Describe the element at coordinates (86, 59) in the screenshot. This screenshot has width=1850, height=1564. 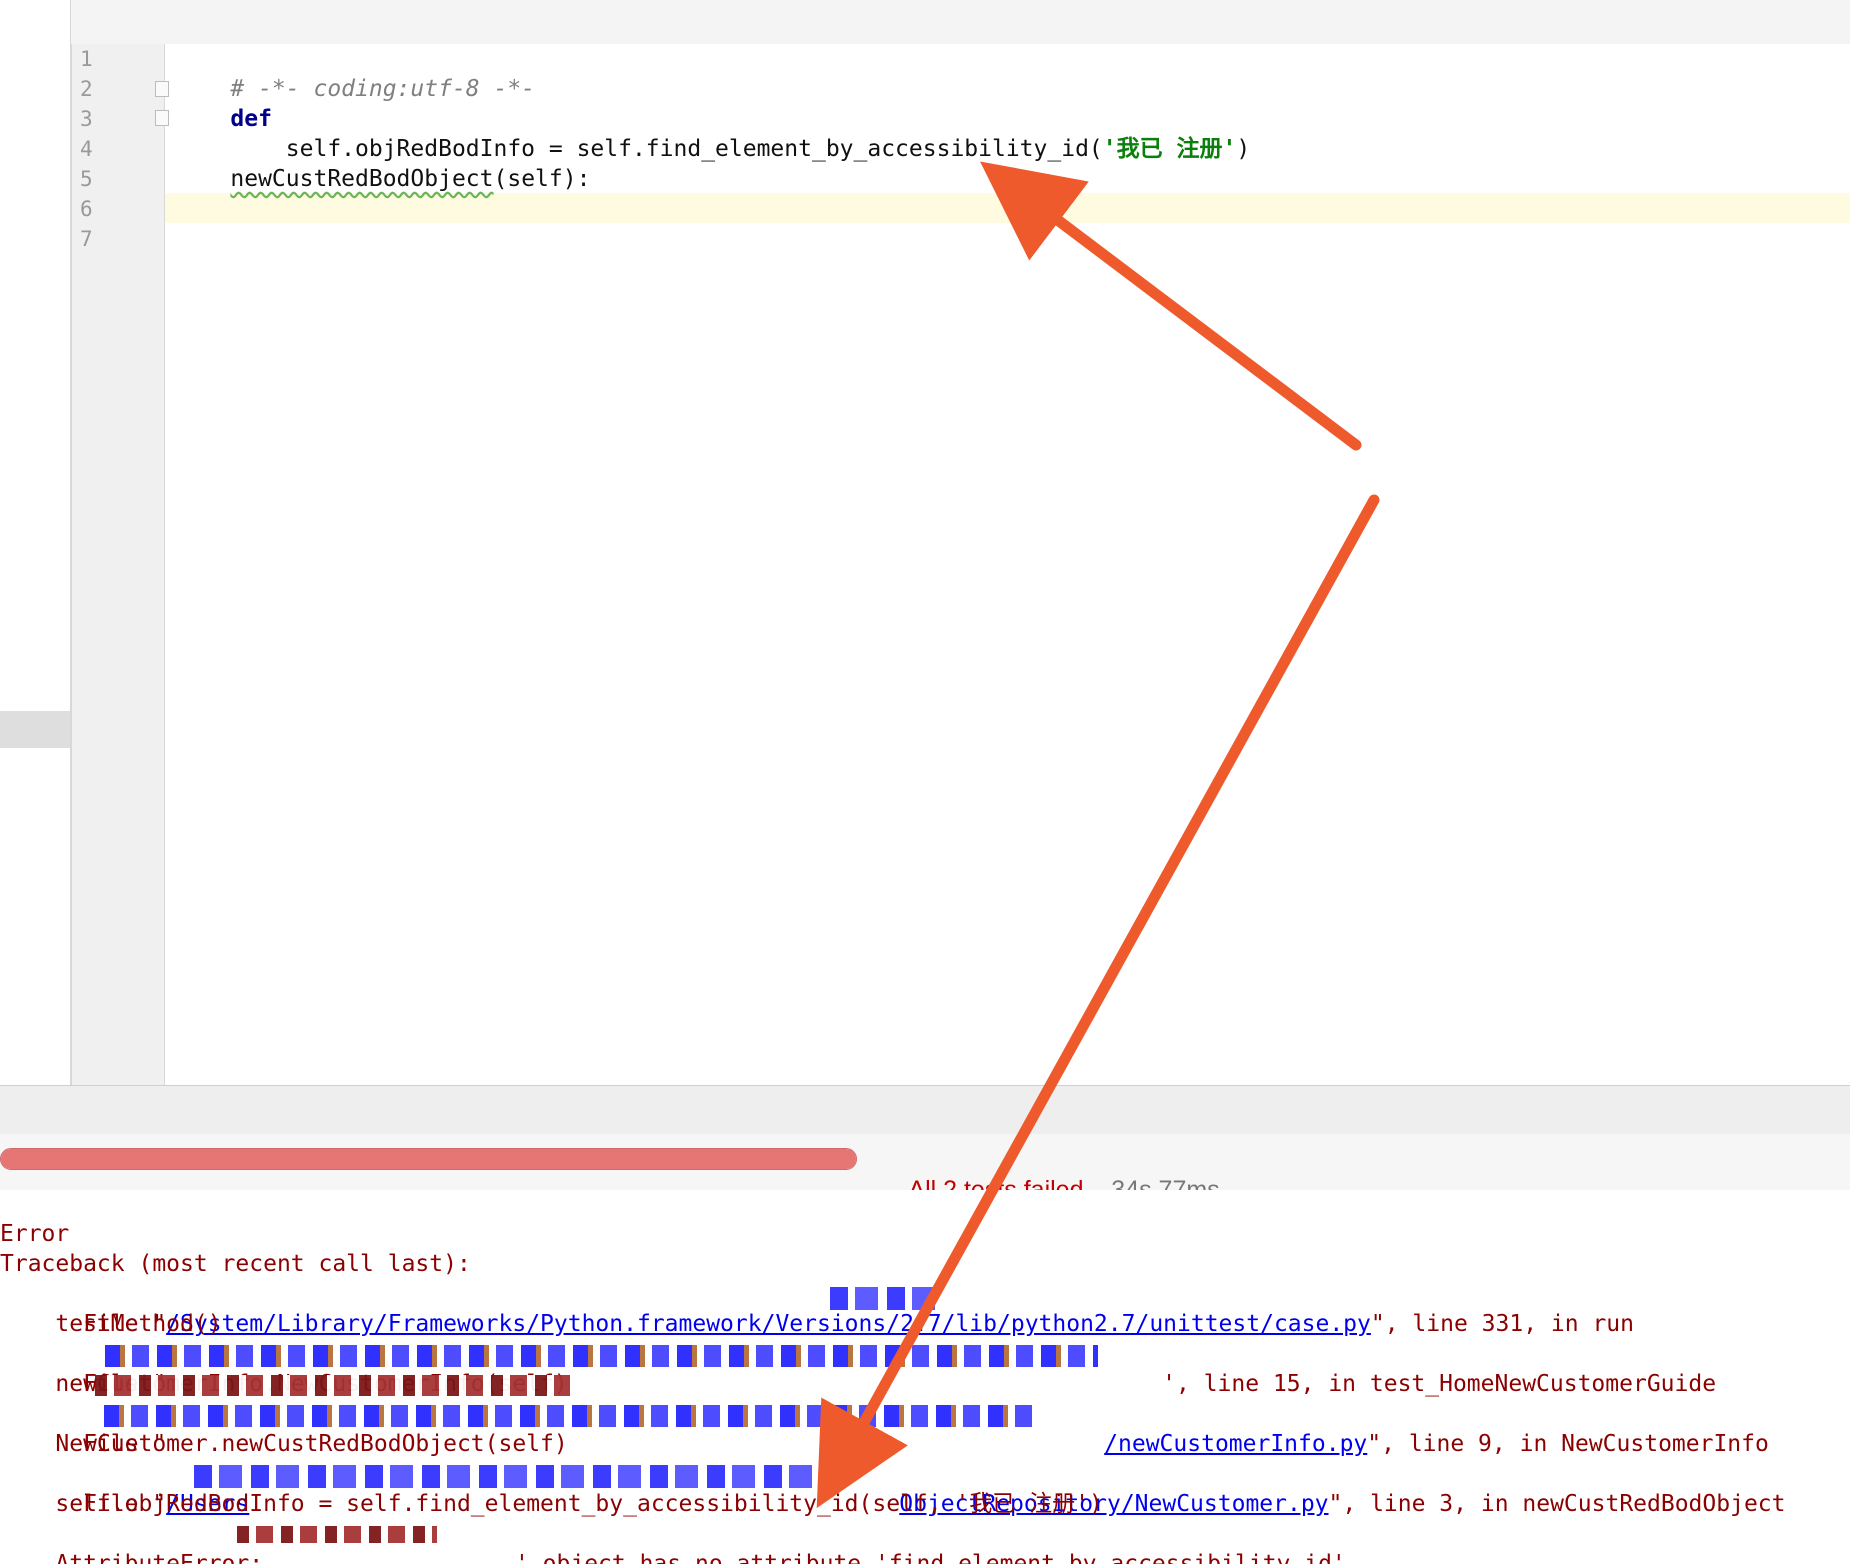
I see `line-number-1: 1` at that location.